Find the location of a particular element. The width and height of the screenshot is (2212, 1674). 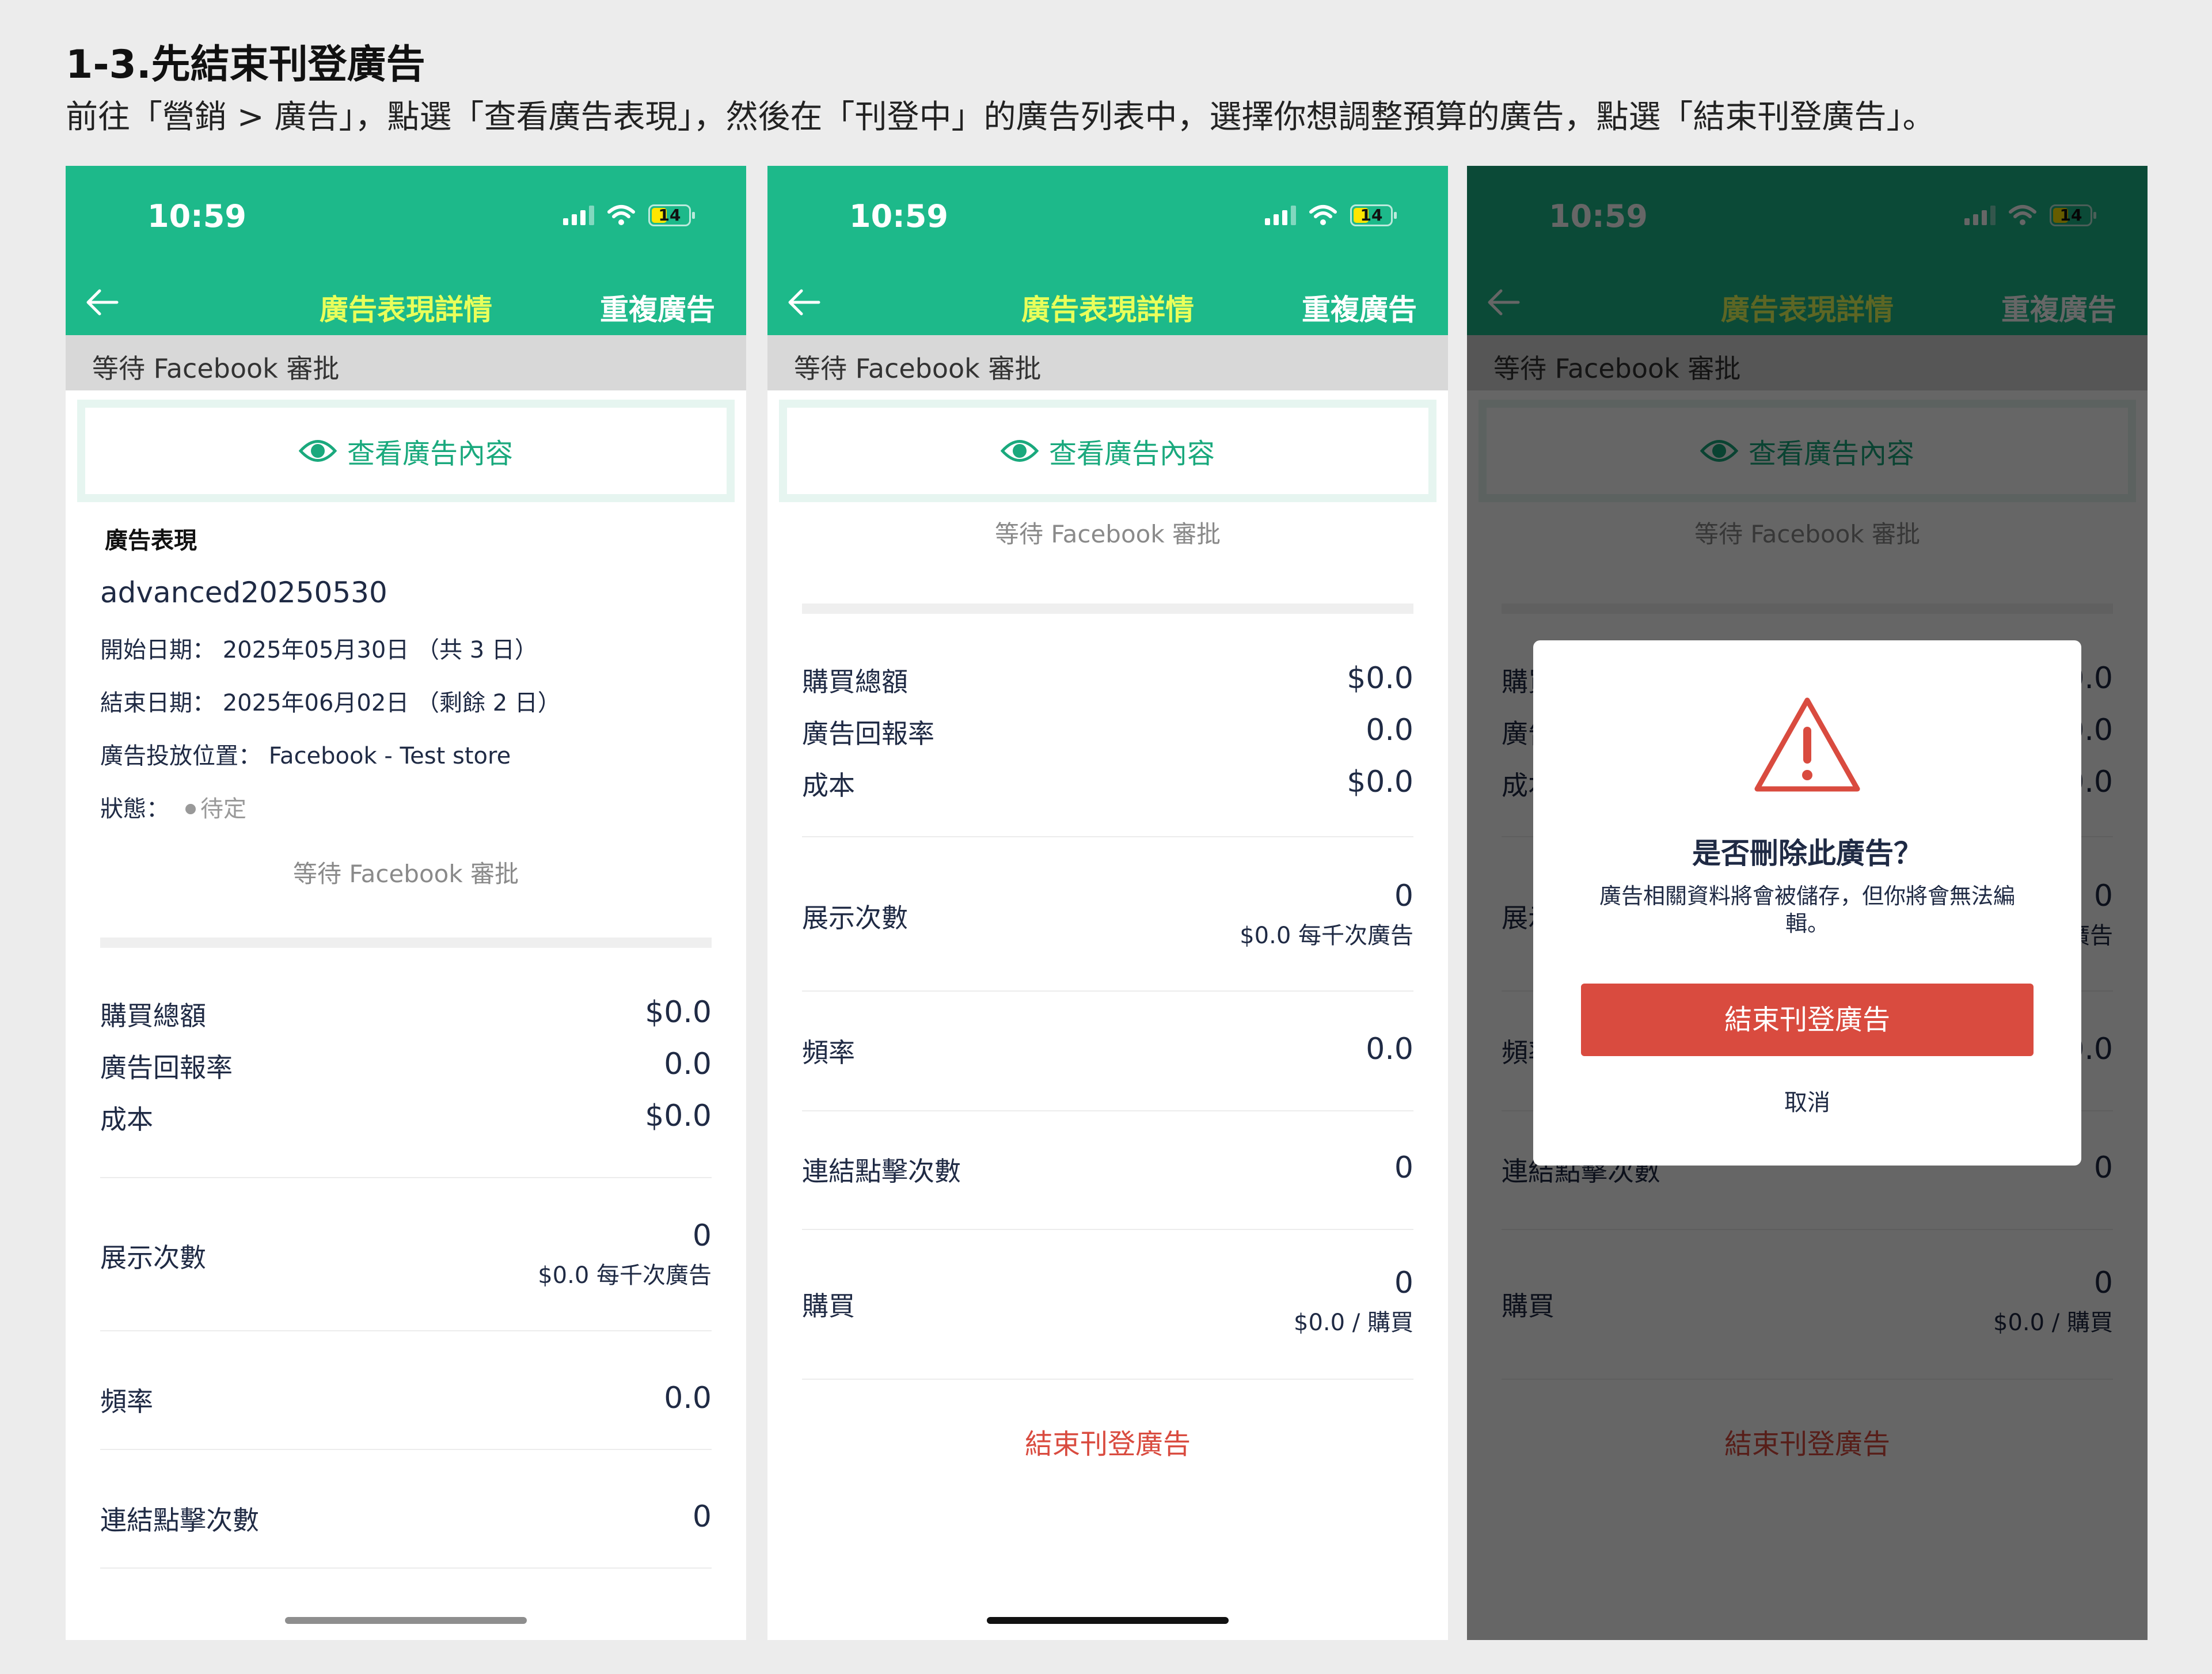

status-badge: 待定 is located at coordinates (223, 809).